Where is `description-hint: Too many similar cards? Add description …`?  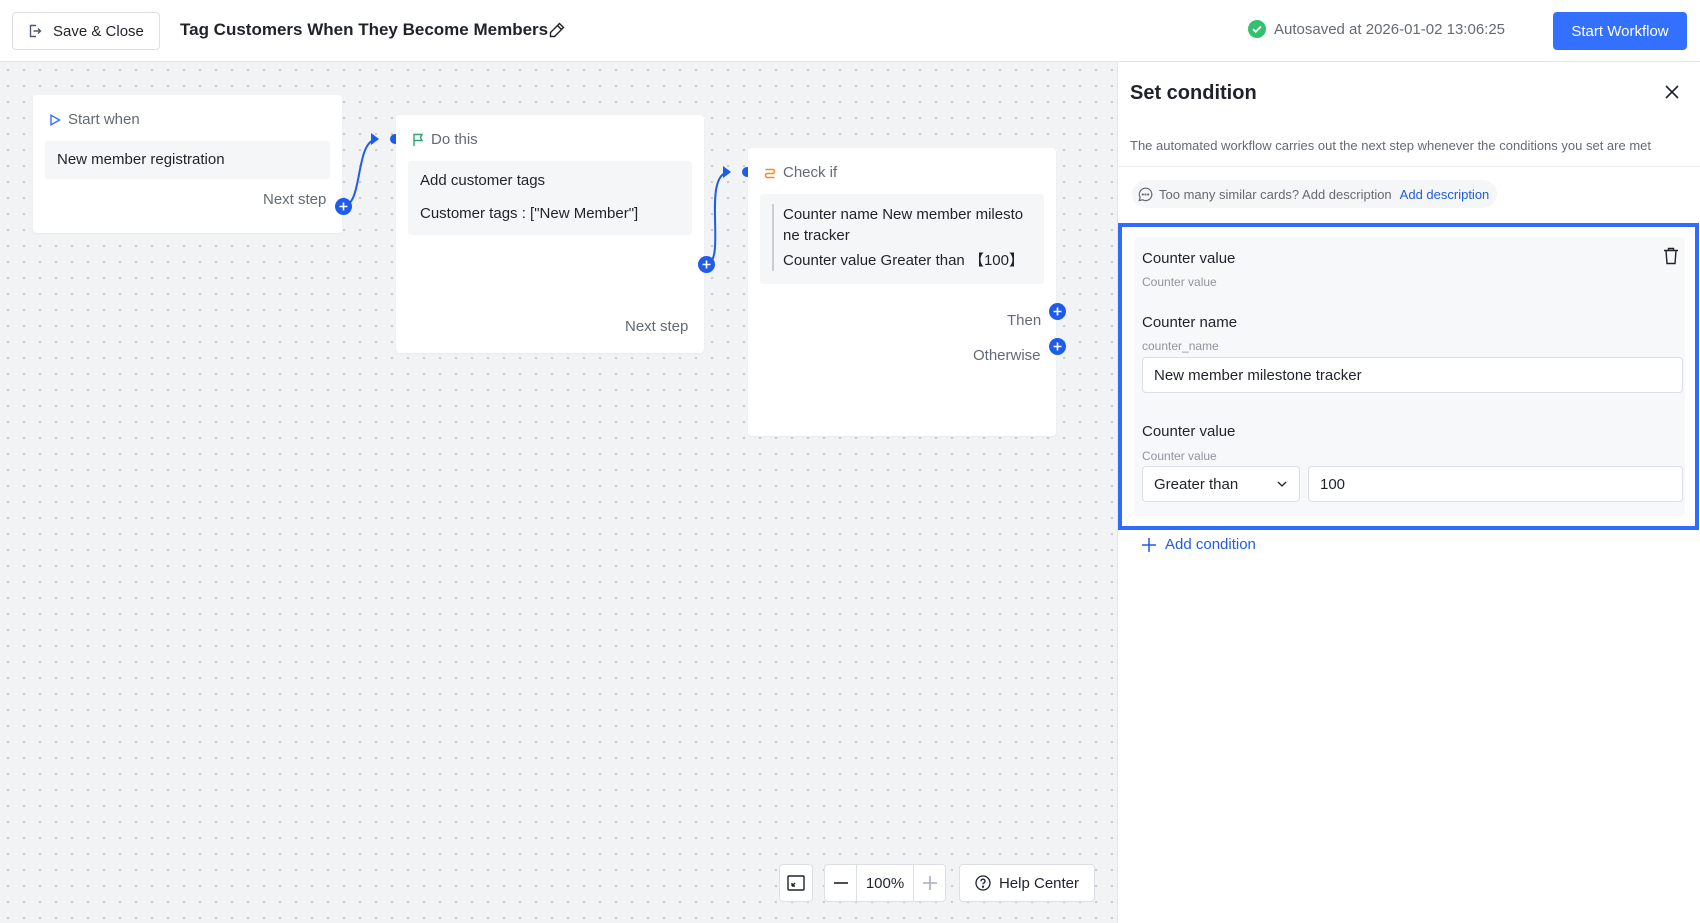
description-hint: Too many similar cards? Add description … is located at coordinates (1315, 194).